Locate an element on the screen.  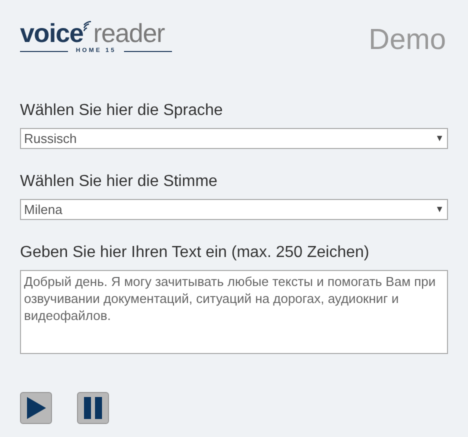
pause-button is located at coordinates (93, 408).